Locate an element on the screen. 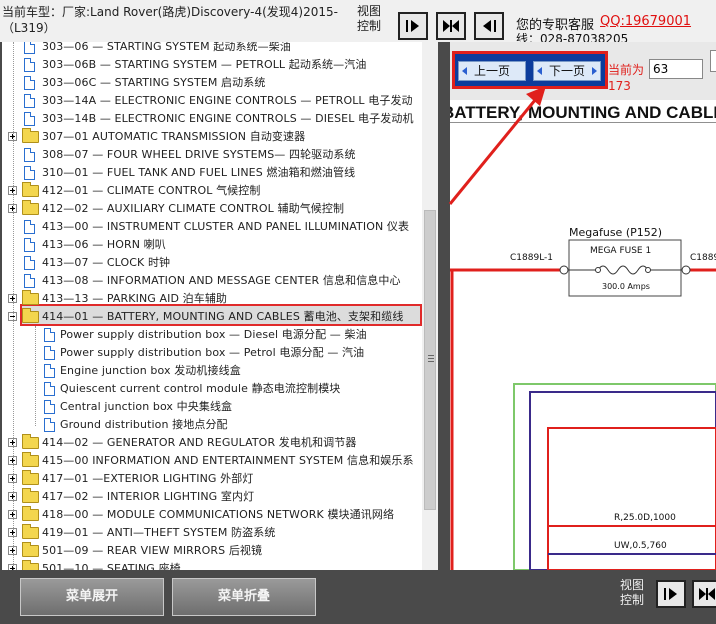 This screenshot has height=624, width=716. prev-page-button: 上一页 is located at coordinates (492, 71).